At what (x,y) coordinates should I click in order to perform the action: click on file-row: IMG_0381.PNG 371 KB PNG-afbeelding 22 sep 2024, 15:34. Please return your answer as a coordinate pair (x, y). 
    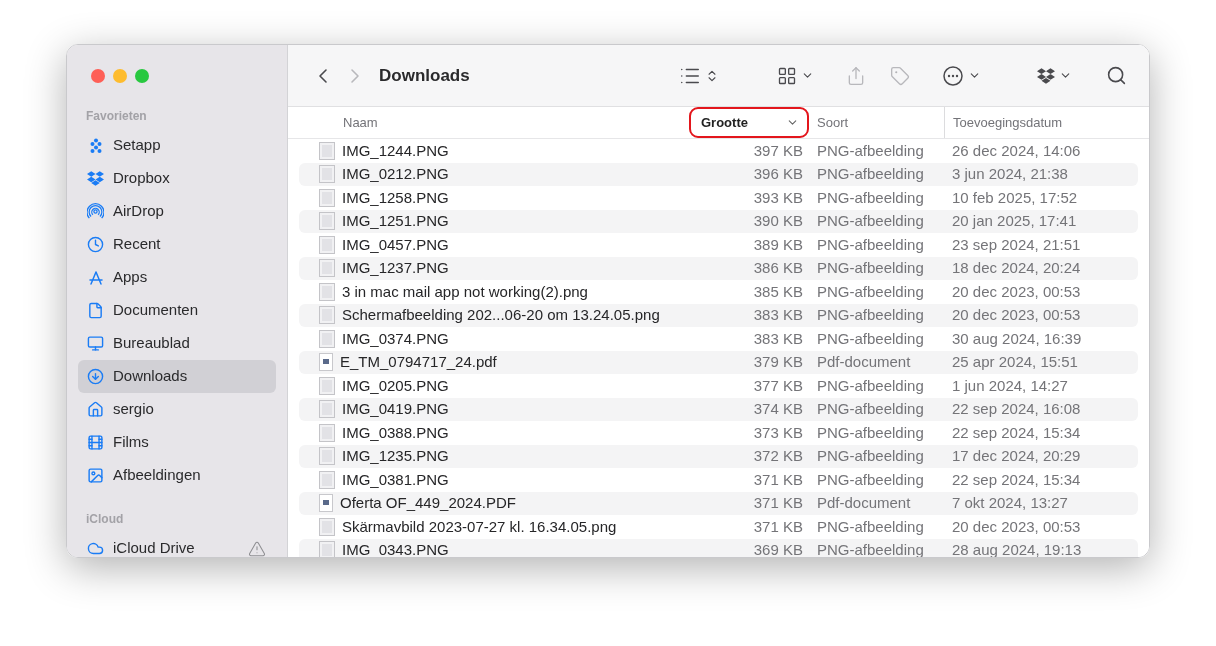
    Looking at the image, I should click on (718, 480).